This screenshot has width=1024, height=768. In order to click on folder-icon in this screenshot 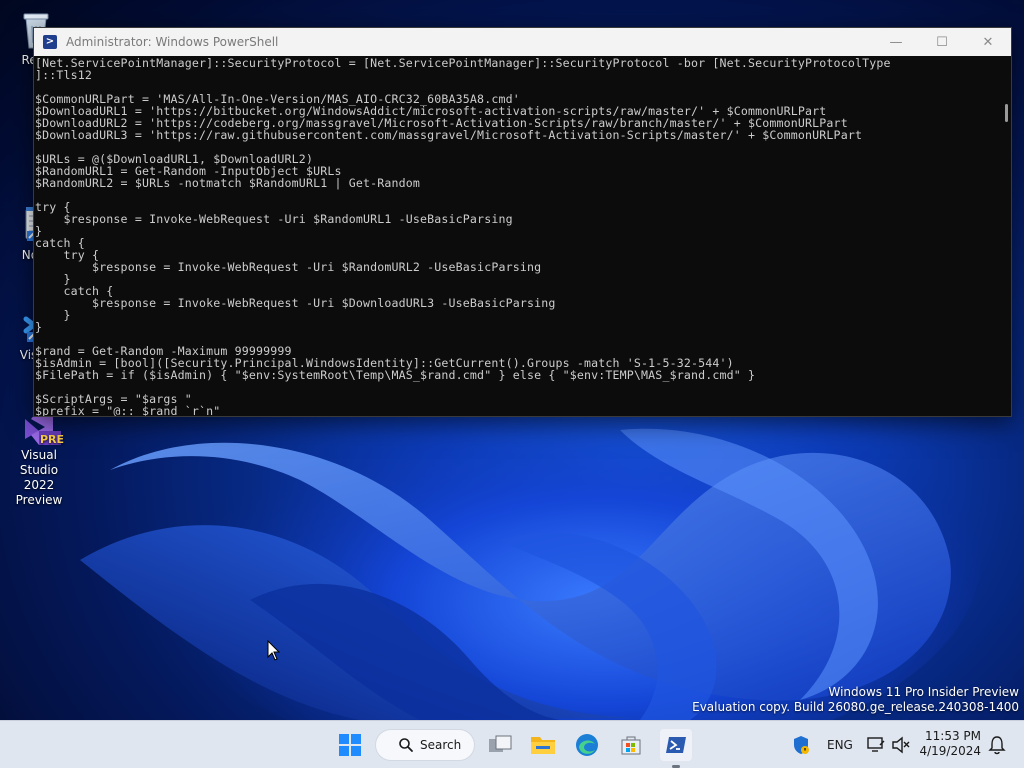, I will do `click(543, 745)`.